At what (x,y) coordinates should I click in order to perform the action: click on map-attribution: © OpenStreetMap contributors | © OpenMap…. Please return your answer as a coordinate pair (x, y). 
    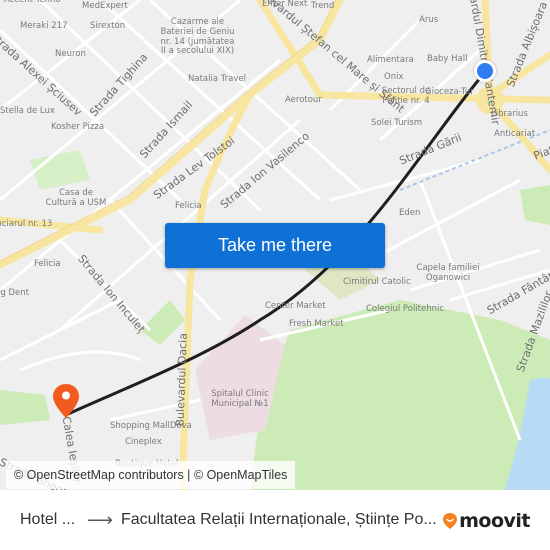
    Looking at the image, I should click on (151, 475).